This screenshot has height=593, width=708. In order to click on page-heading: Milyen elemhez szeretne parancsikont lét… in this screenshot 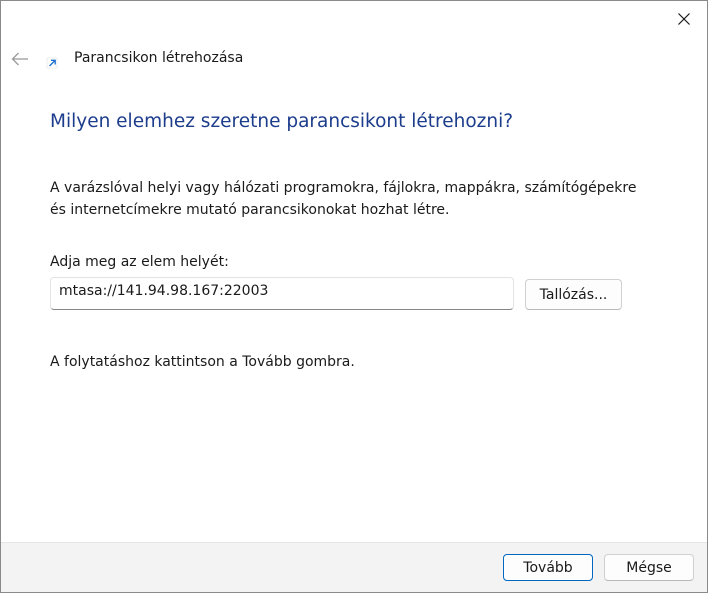, I will do `click(282, 121)`.